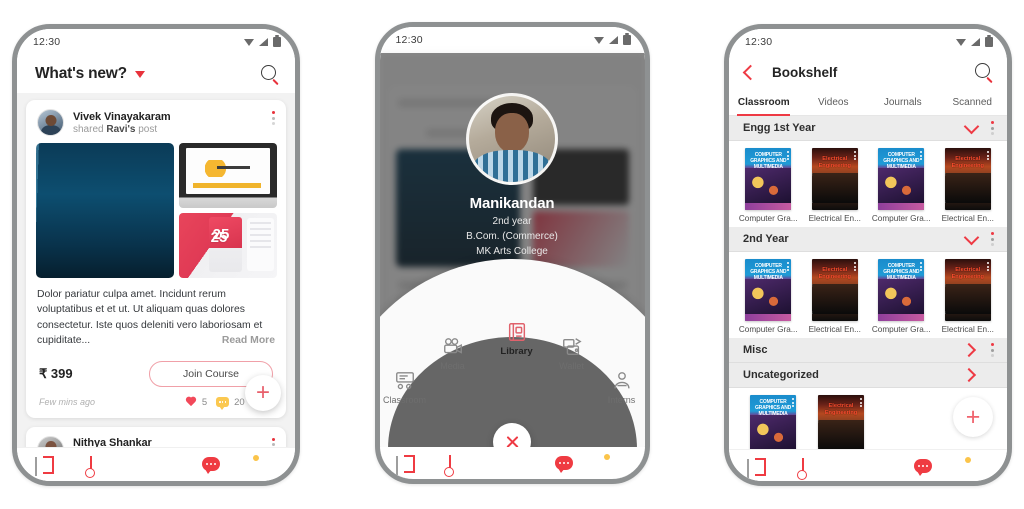  I want to click on signal-icon, so click(263, 42).